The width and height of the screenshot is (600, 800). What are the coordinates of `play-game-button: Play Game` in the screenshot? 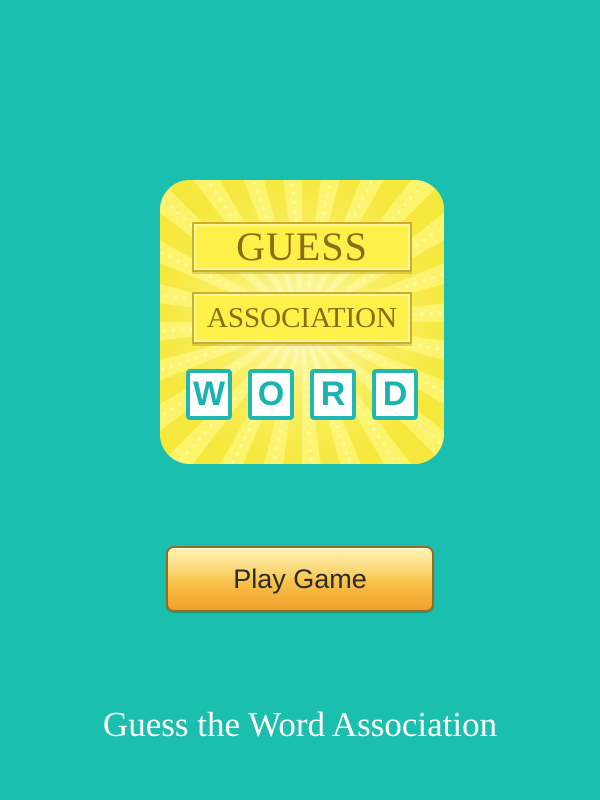 It's located at (300, 579).